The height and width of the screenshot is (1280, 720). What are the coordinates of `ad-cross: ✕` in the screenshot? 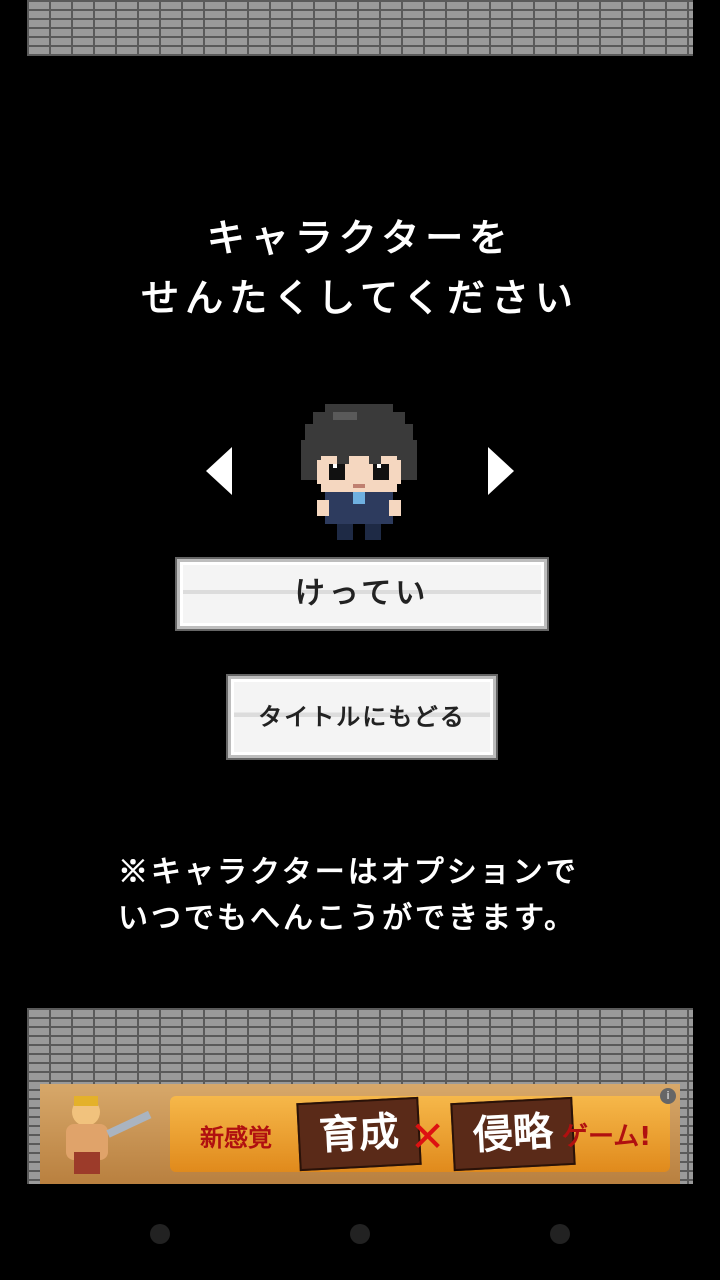 It's located at (428, 1136).